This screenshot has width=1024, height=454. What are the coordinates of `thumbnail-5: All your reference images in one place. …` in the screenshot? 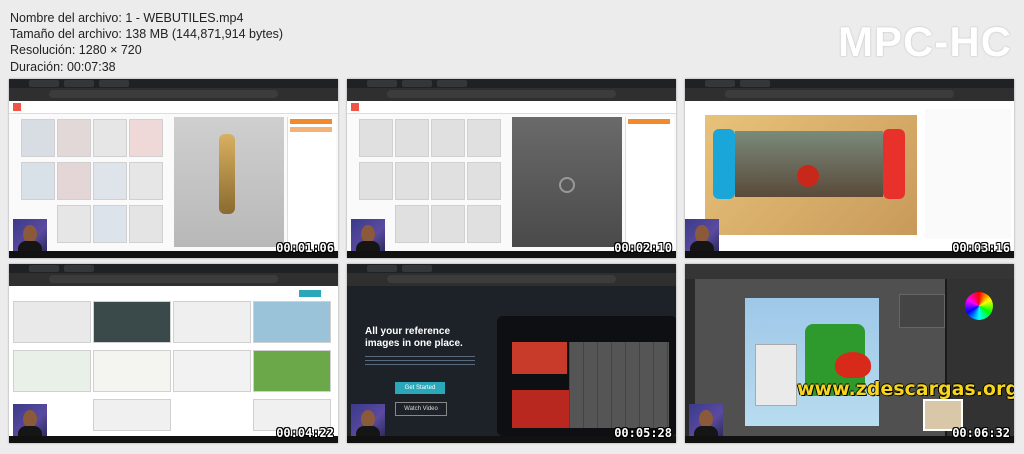 It's located at (511, 353).